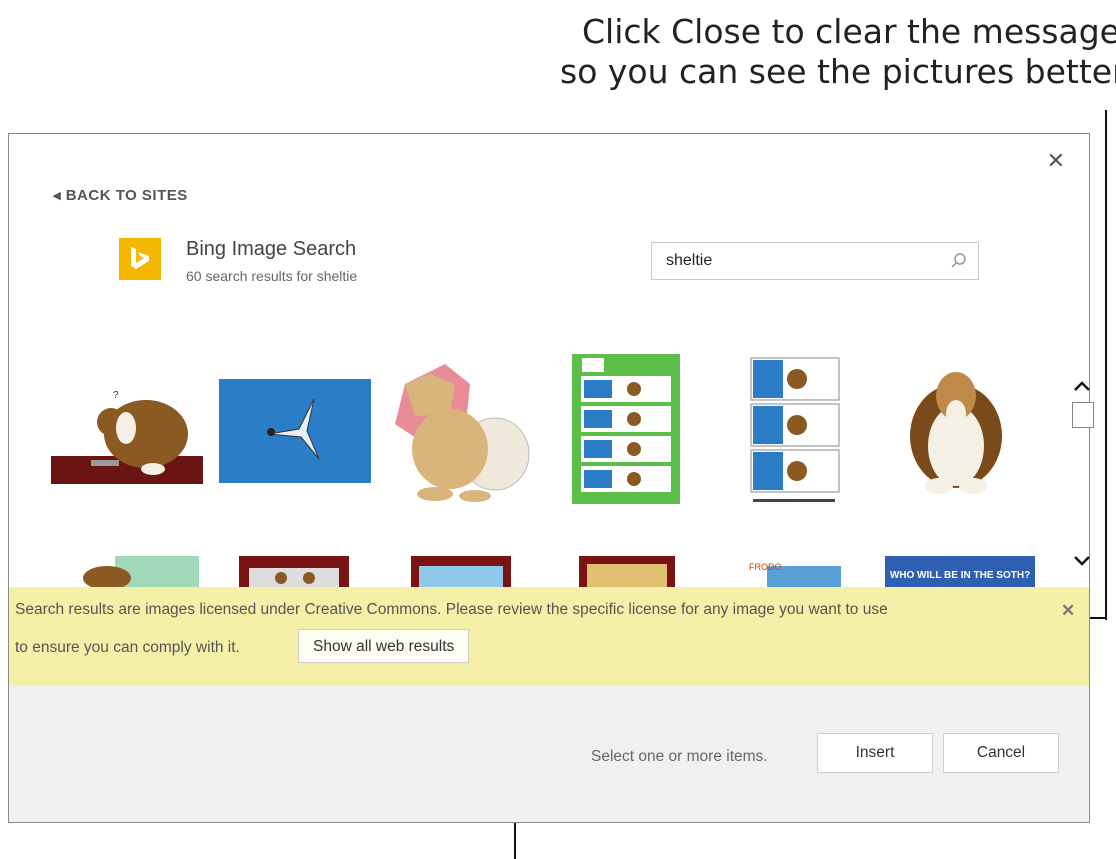  What do you see at coordinates (127, 647) in the screenshot?
I see `notice-text-continued: to ensure you can comply with it.` at bounding box center [127, 647].